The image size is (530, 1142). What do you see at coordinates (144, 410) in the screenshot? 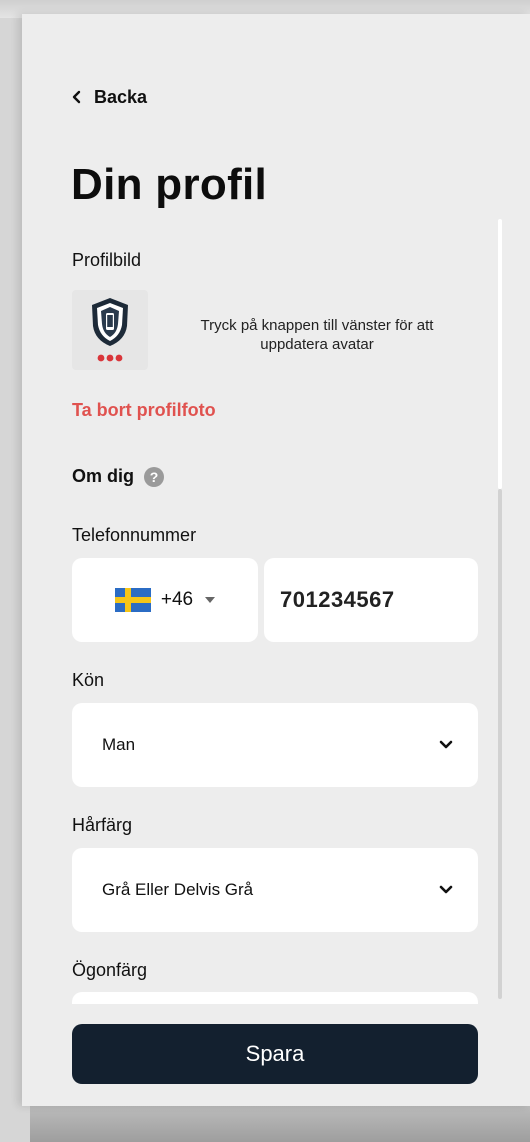
I see `remove-photo-link: Ta bort profilfoto` at bounding box center [144, 410].